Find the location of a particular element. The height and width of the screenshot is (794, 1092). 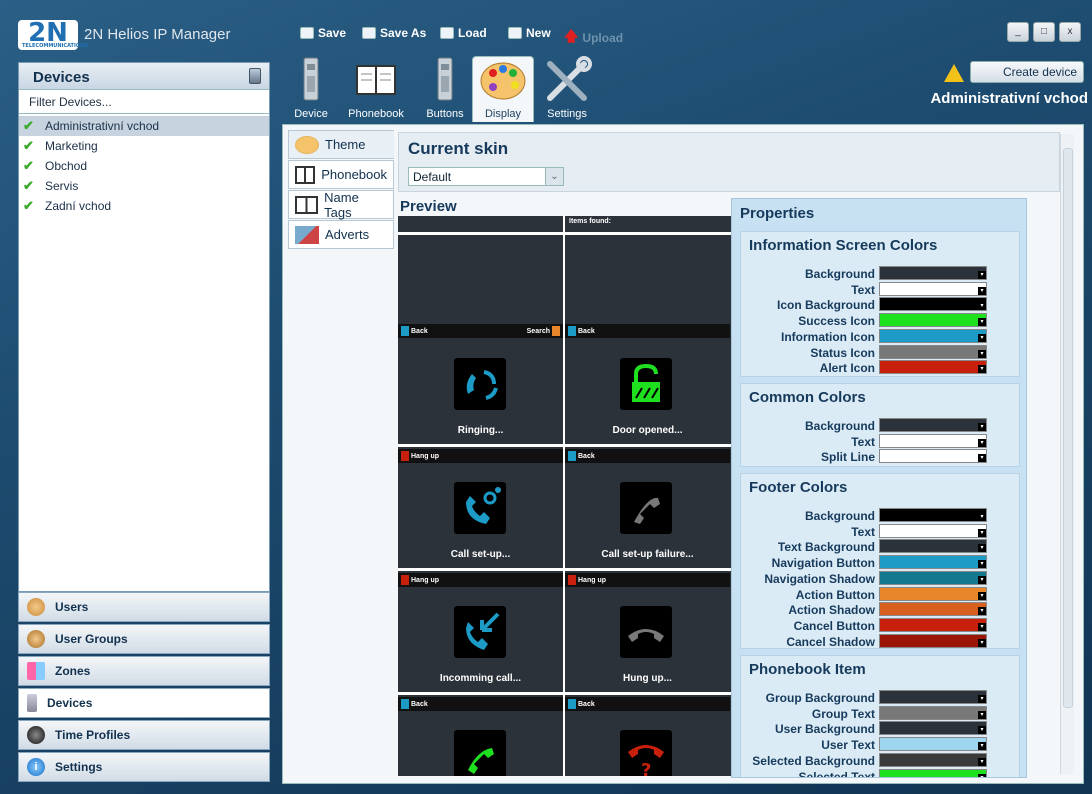

save-button: Save is located at coordinates (323, 33).